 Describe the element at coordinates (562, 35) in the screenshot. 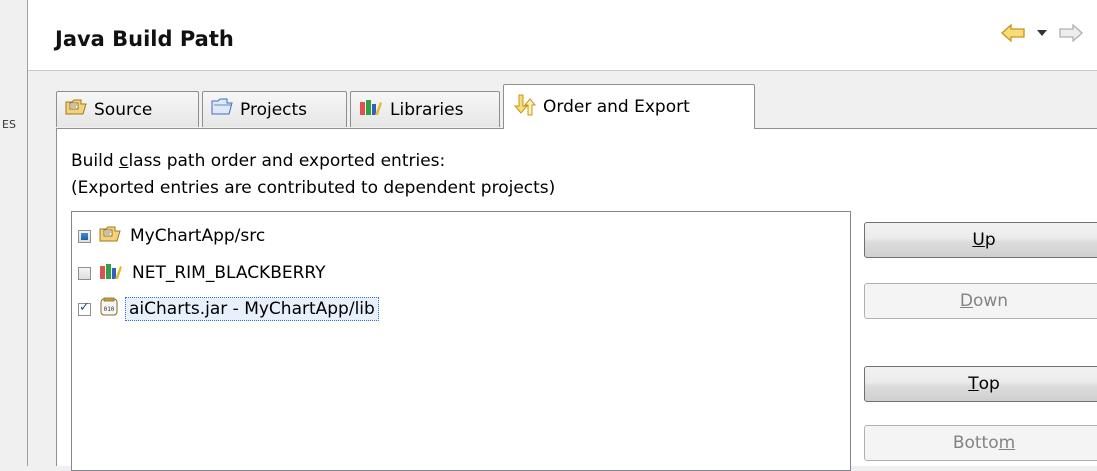

I see `page-header: Java Build Path` at that location.